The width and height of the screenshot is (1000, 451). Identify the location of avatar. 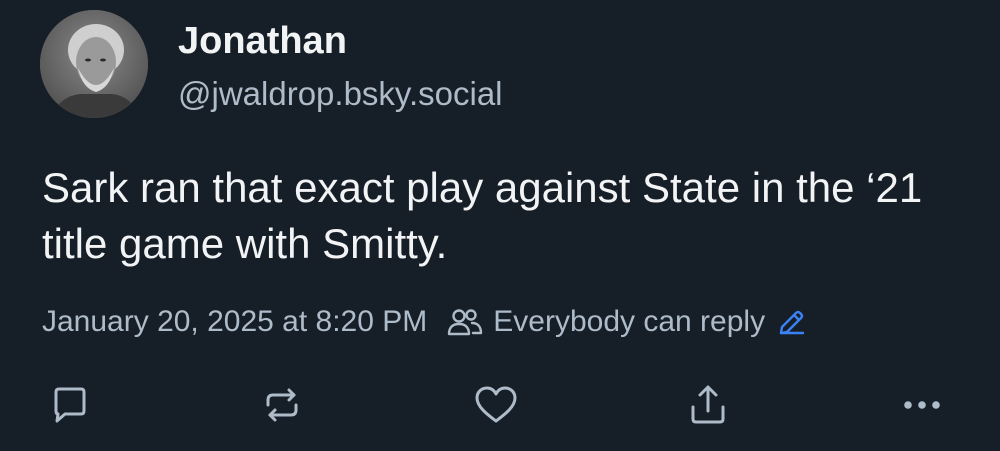
(94, 64).